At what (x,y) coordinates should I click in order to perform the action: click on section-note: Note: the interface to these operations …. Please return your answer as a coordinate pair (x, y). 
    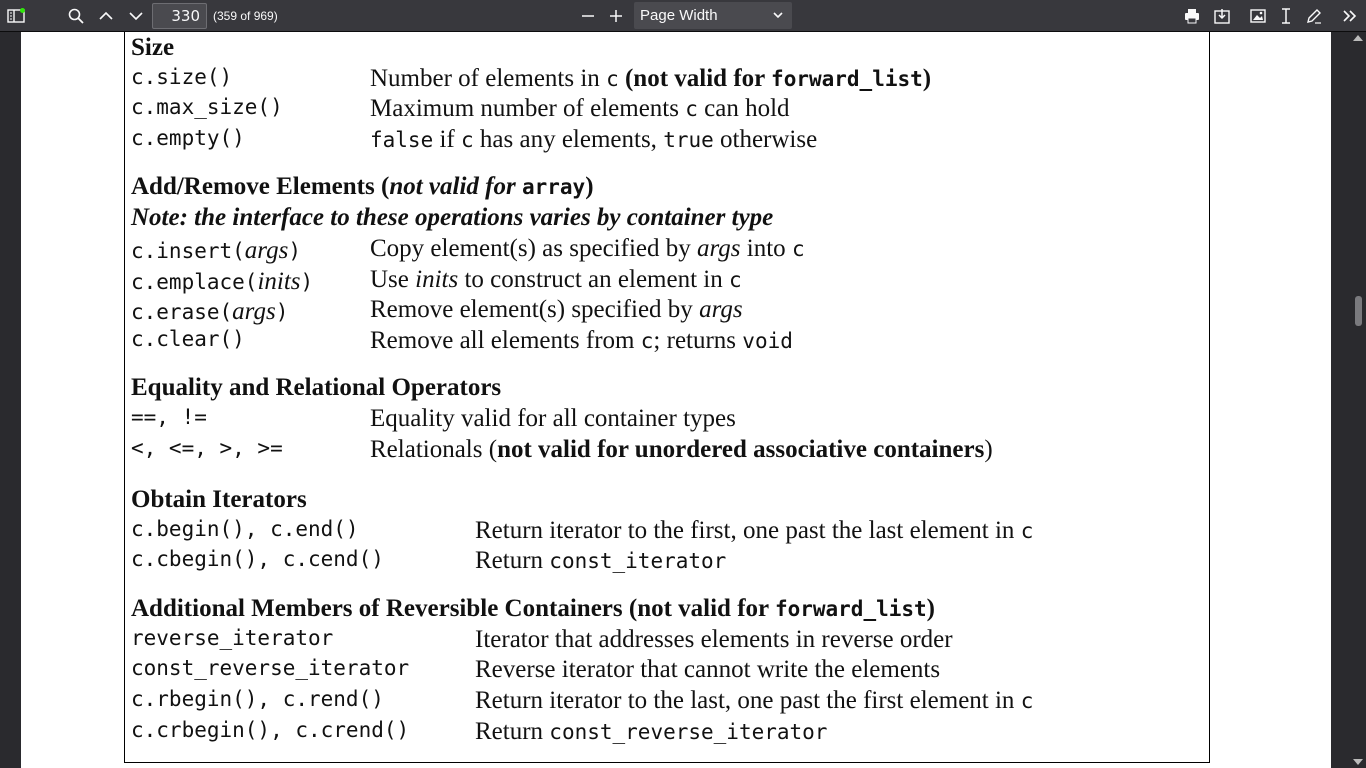
    Looking at the image, I should click on (452, 217).